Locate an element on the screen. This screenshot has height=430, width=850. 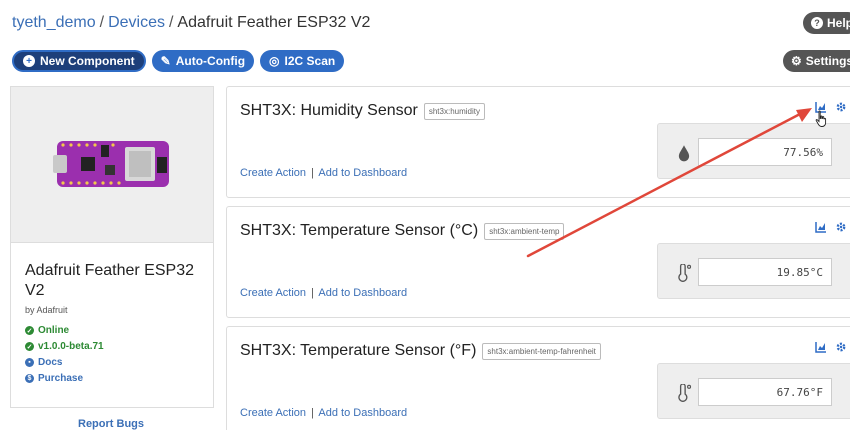
firmware-version: ✓ v1.0.0-beta.71 is located at coordinates (64, 346).